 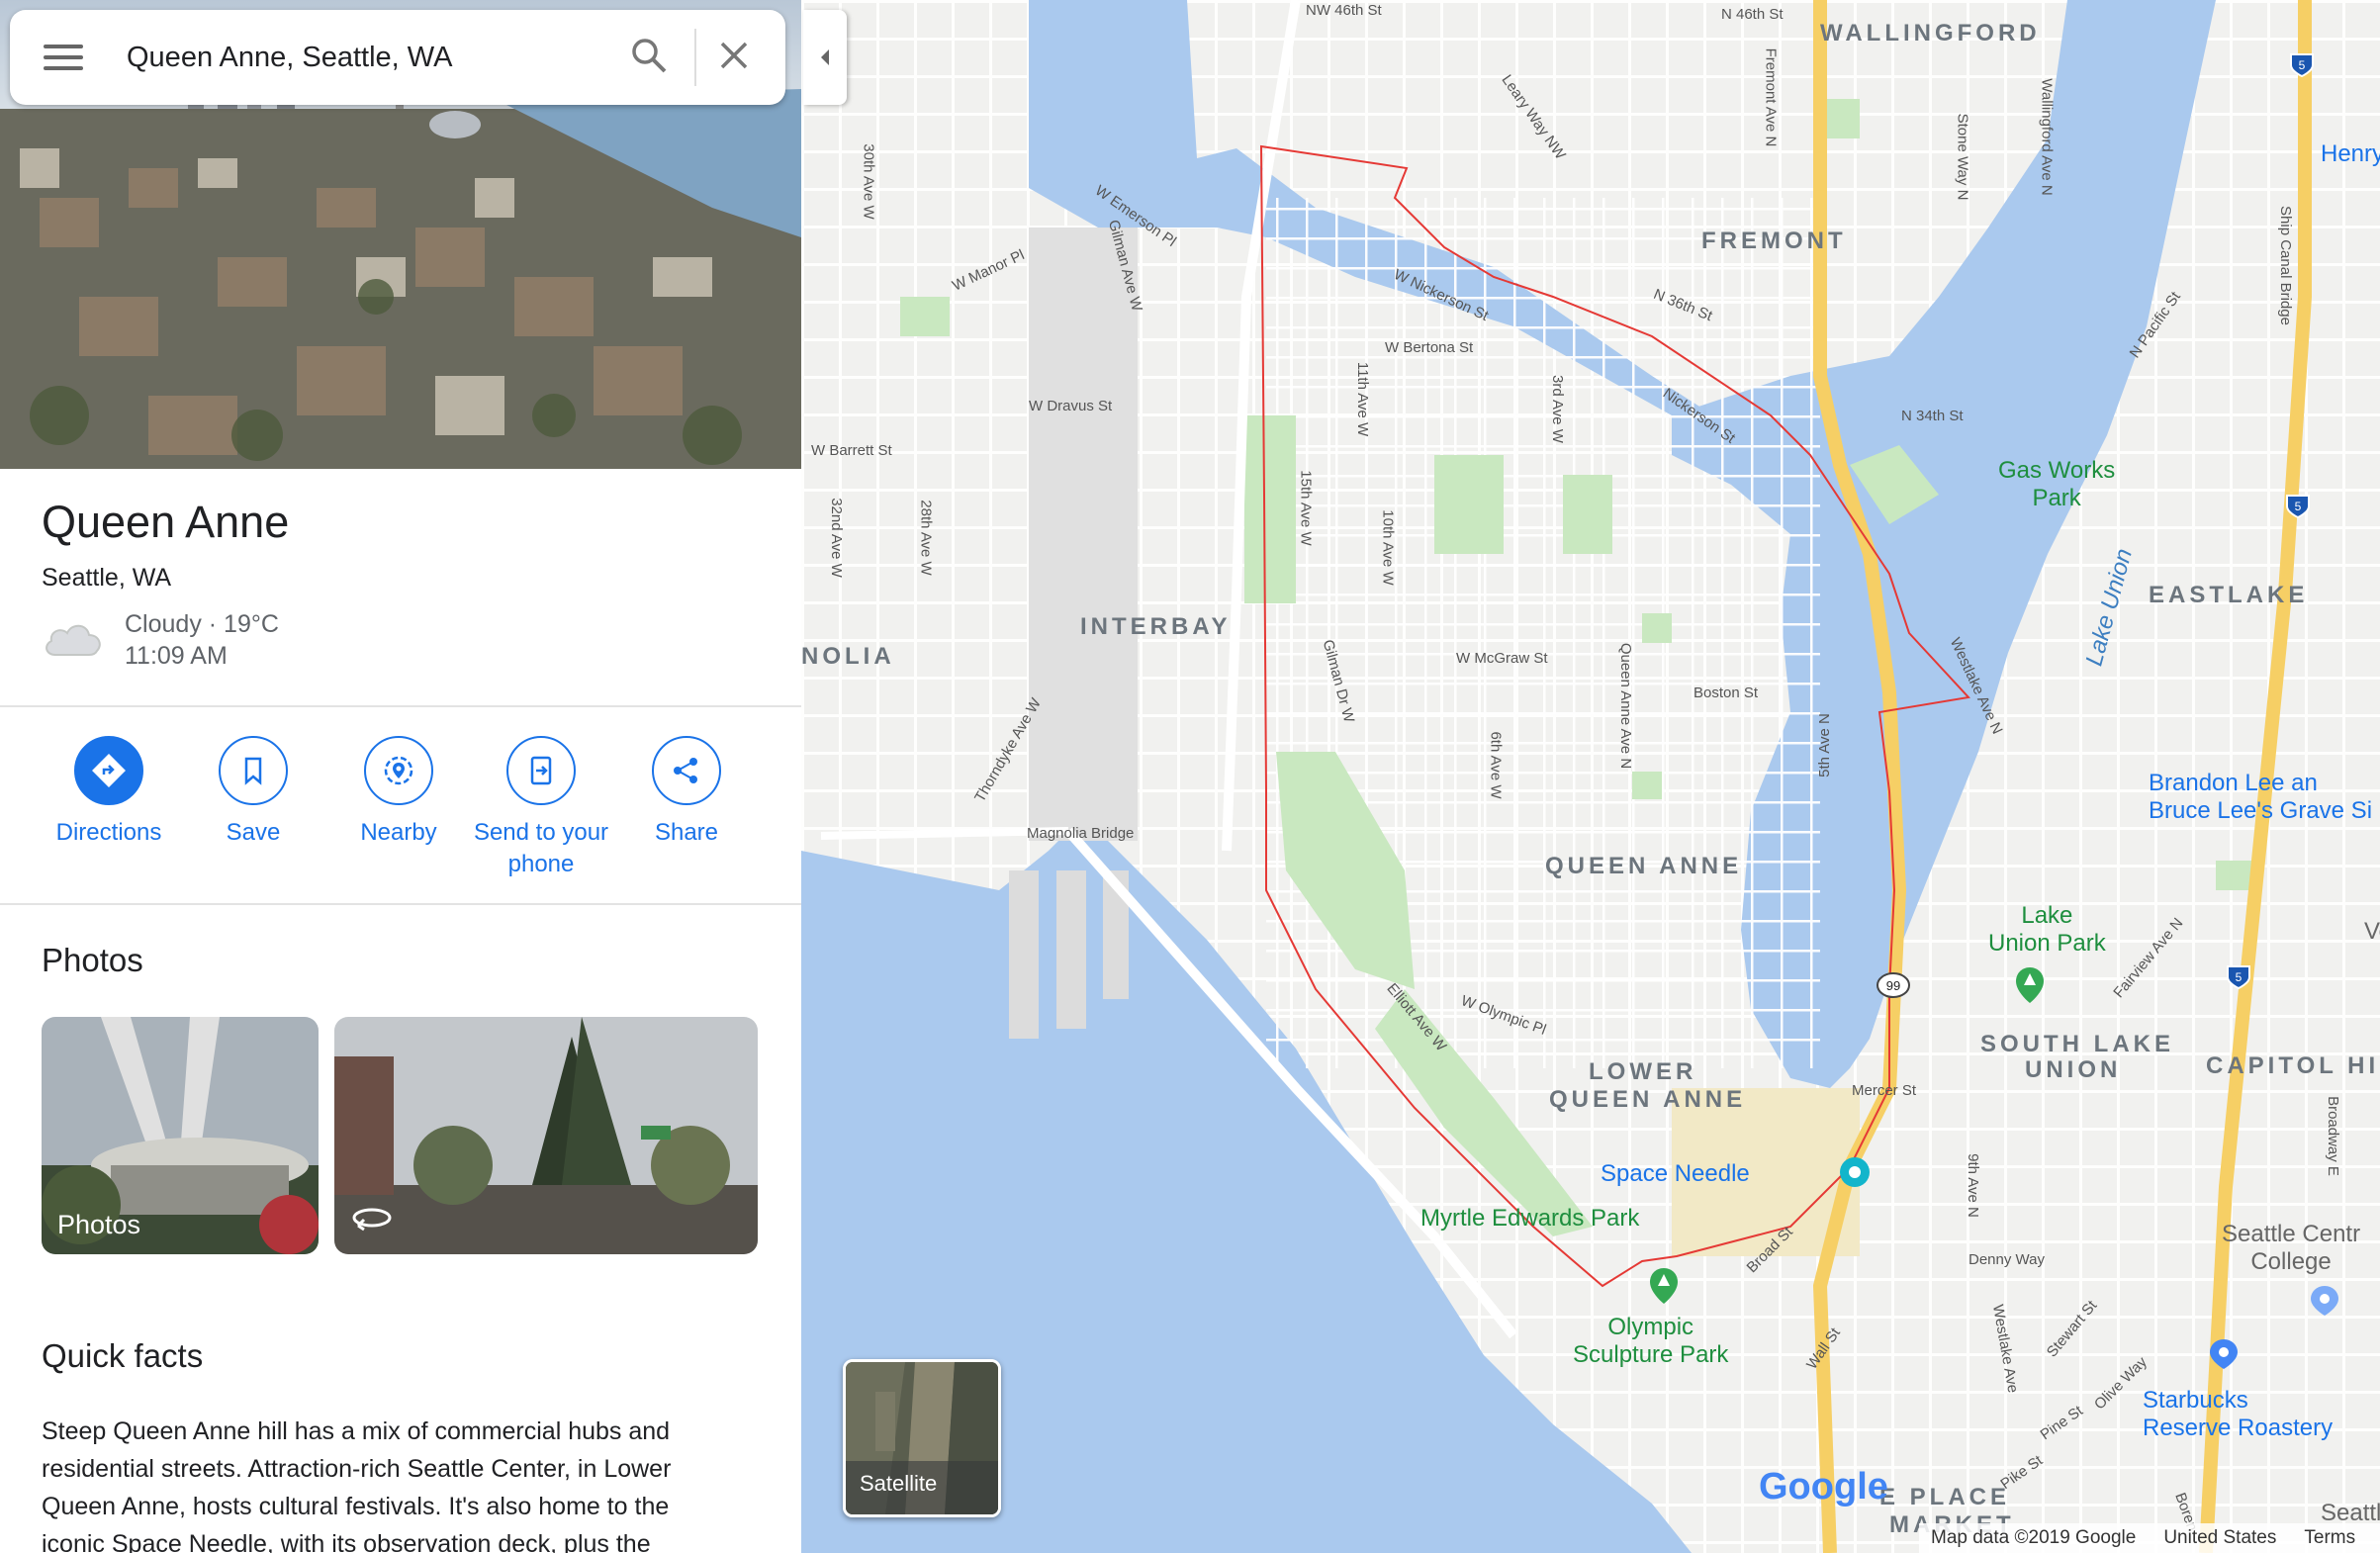 What do you see at coordinates (868, 181) in the screenshot?
I see `street-30th-ave: 30th Ave W` at bounding box center [868, 181].